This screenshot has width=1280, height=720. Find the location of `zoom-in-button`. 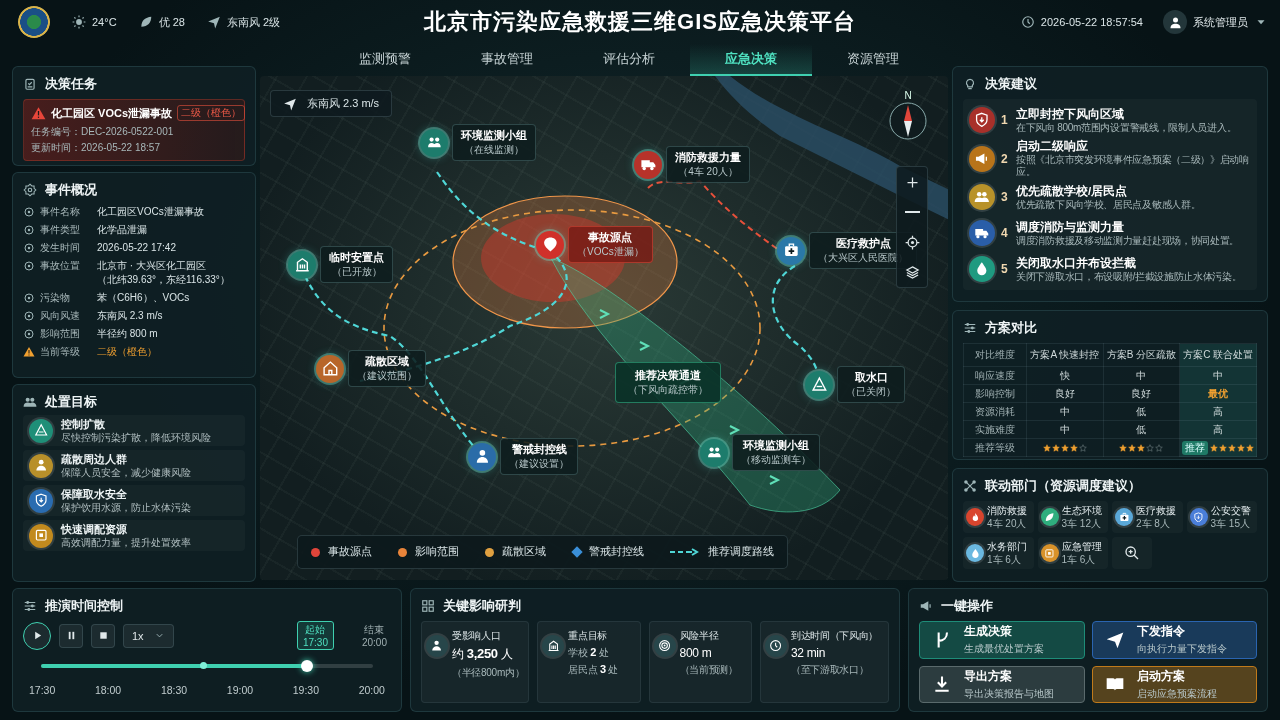

zoom-in-button is located at coordinates (1132, 553).